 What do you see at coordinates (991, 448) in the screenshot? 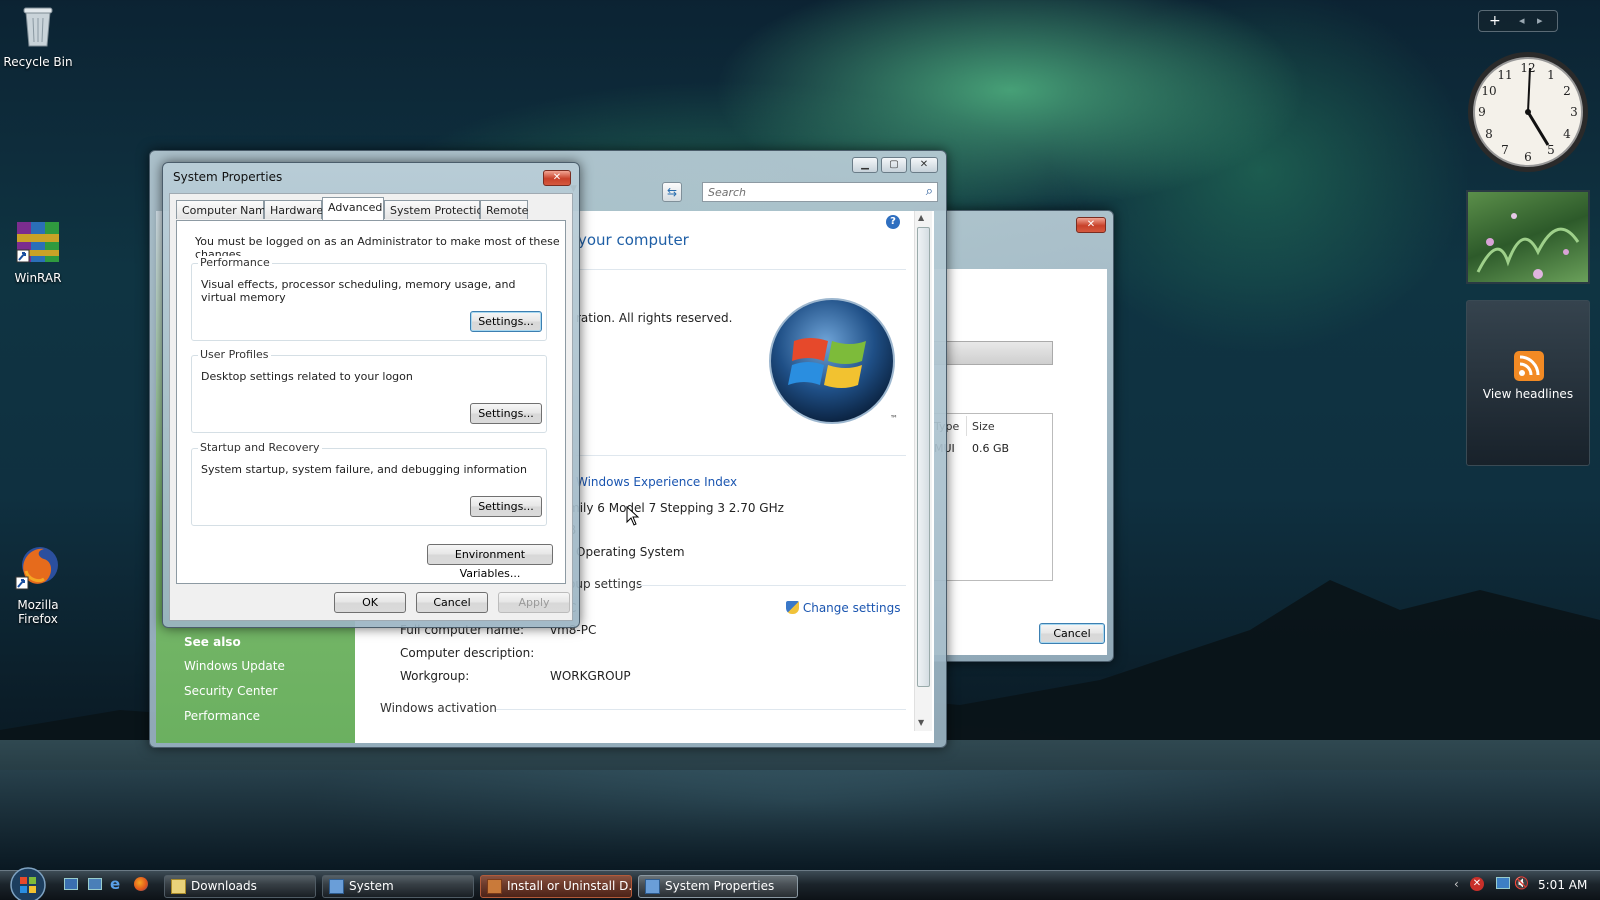
I see `row-size: 0.6 GB` at bounding box center [991, 448].